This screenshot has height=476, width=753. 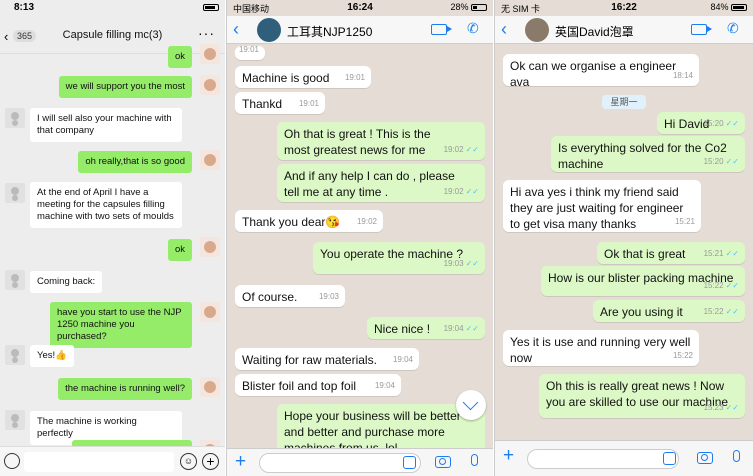 What do you see at coordinates (713, 407) in the screenshot?
I see `time-value: 15:23` at bounding box center [713, 407].